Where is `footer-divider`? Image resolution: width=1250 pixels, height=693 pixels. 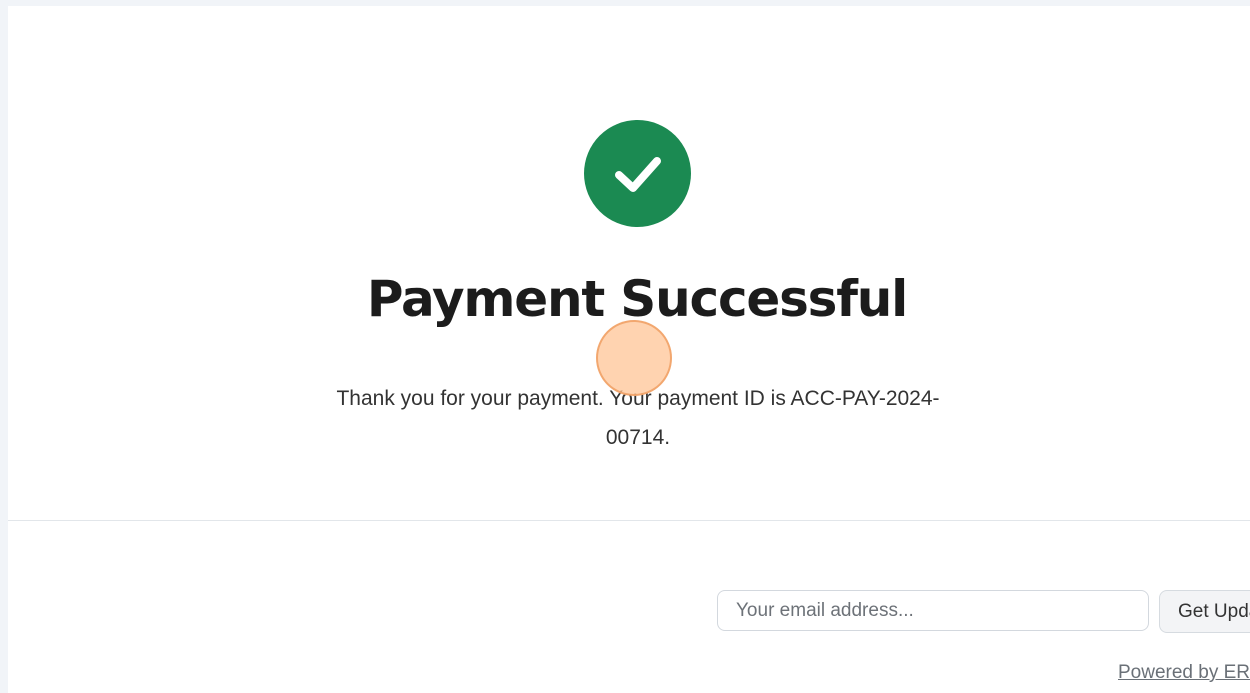
footer-divider is located at coordinates (629, 520).